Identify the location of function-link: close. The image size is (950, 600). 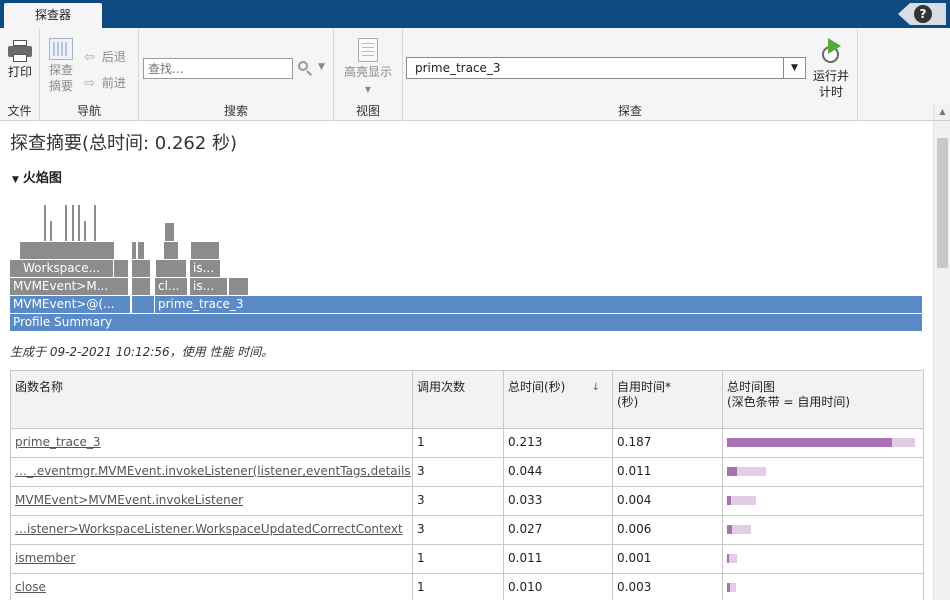
(30, 587).